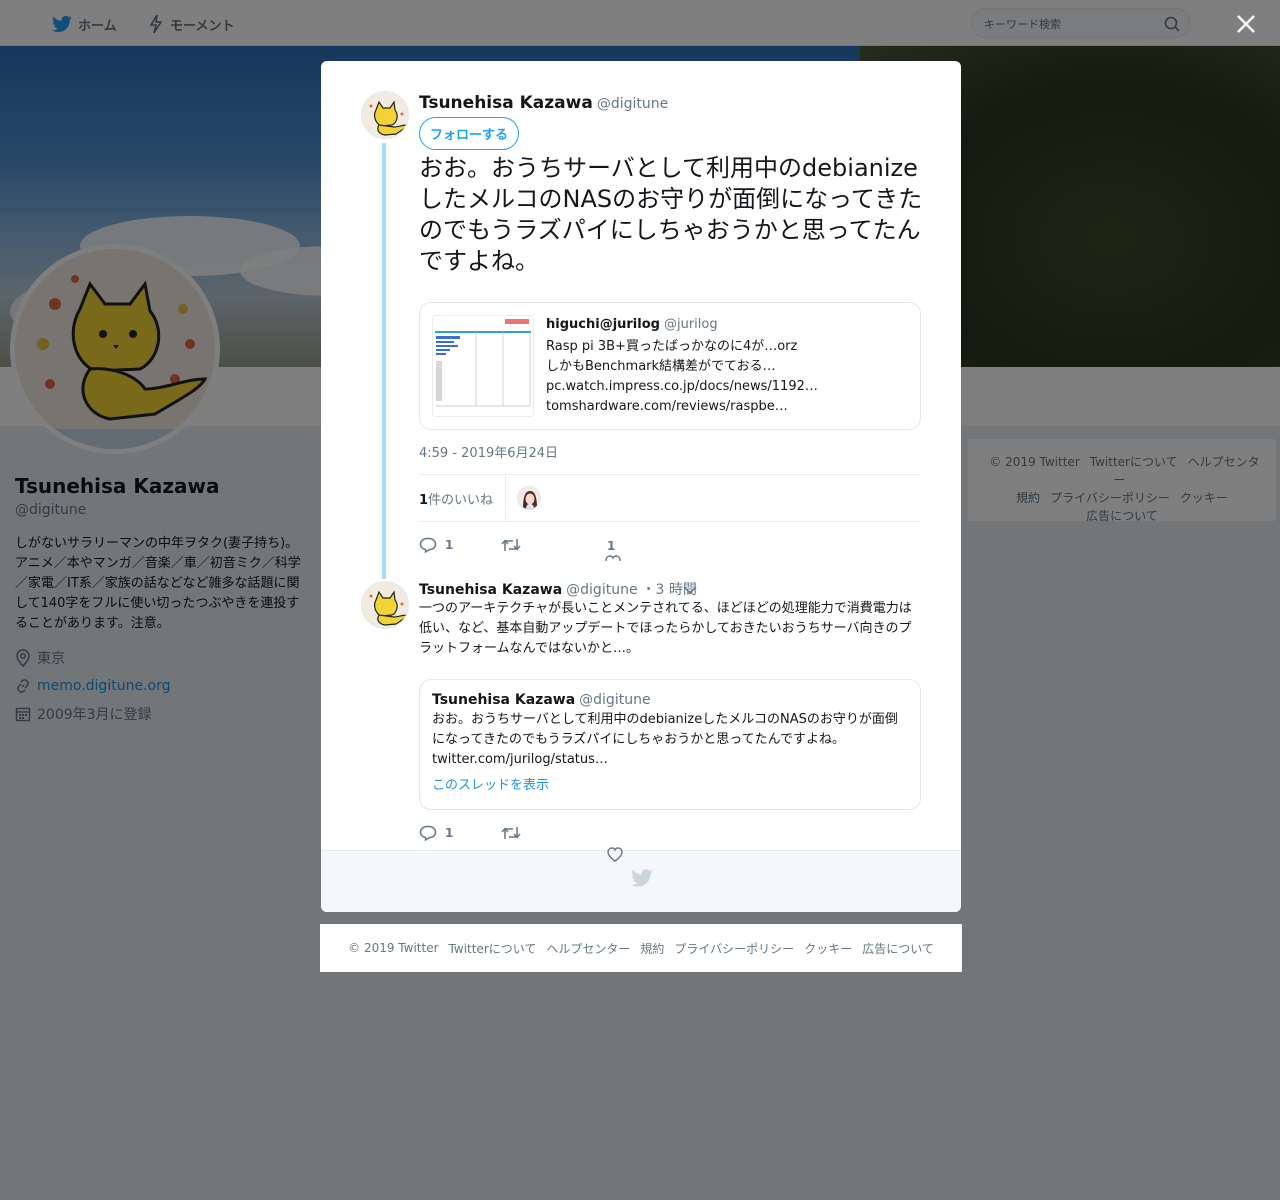  I want to click on quoted-tweet-author: higuchi@jurilog @jurilog, so click(632, 324).